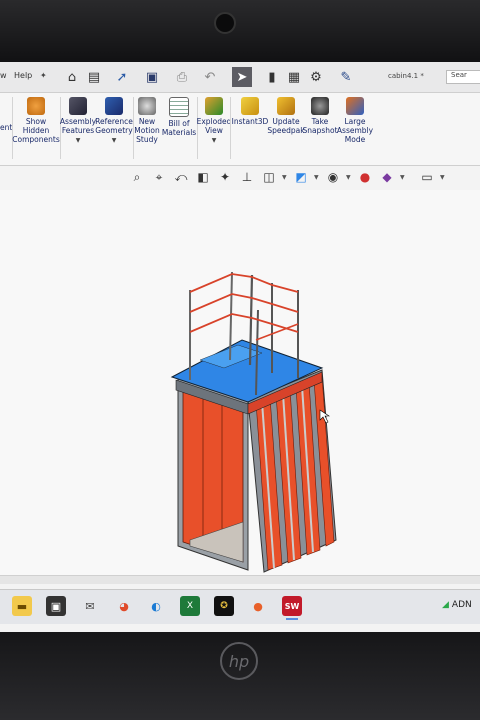 This screenshot has width=480, height=720. Describe the element at coordinates (122, 77) in the screenshot. I see `open-icon: ➚` at that location.